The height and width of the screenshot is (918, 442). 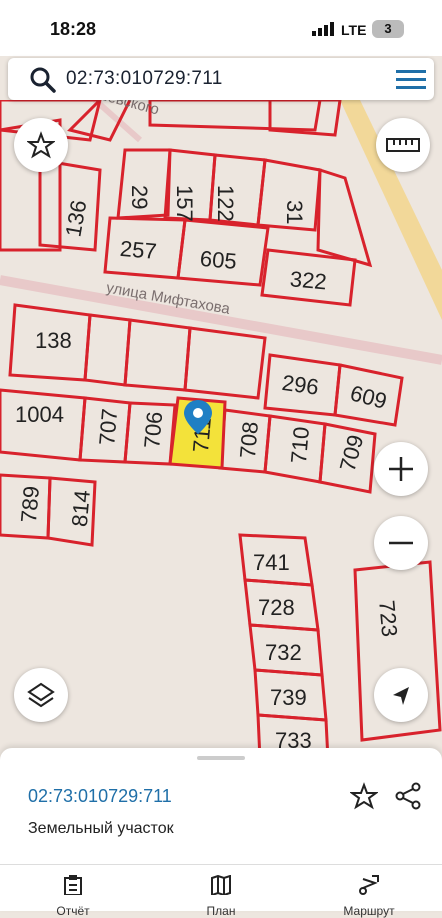 What do you see at coordinates (30, 504) in the screenshot?
I see `svg-text: 789` at bounding box center [30, 504].